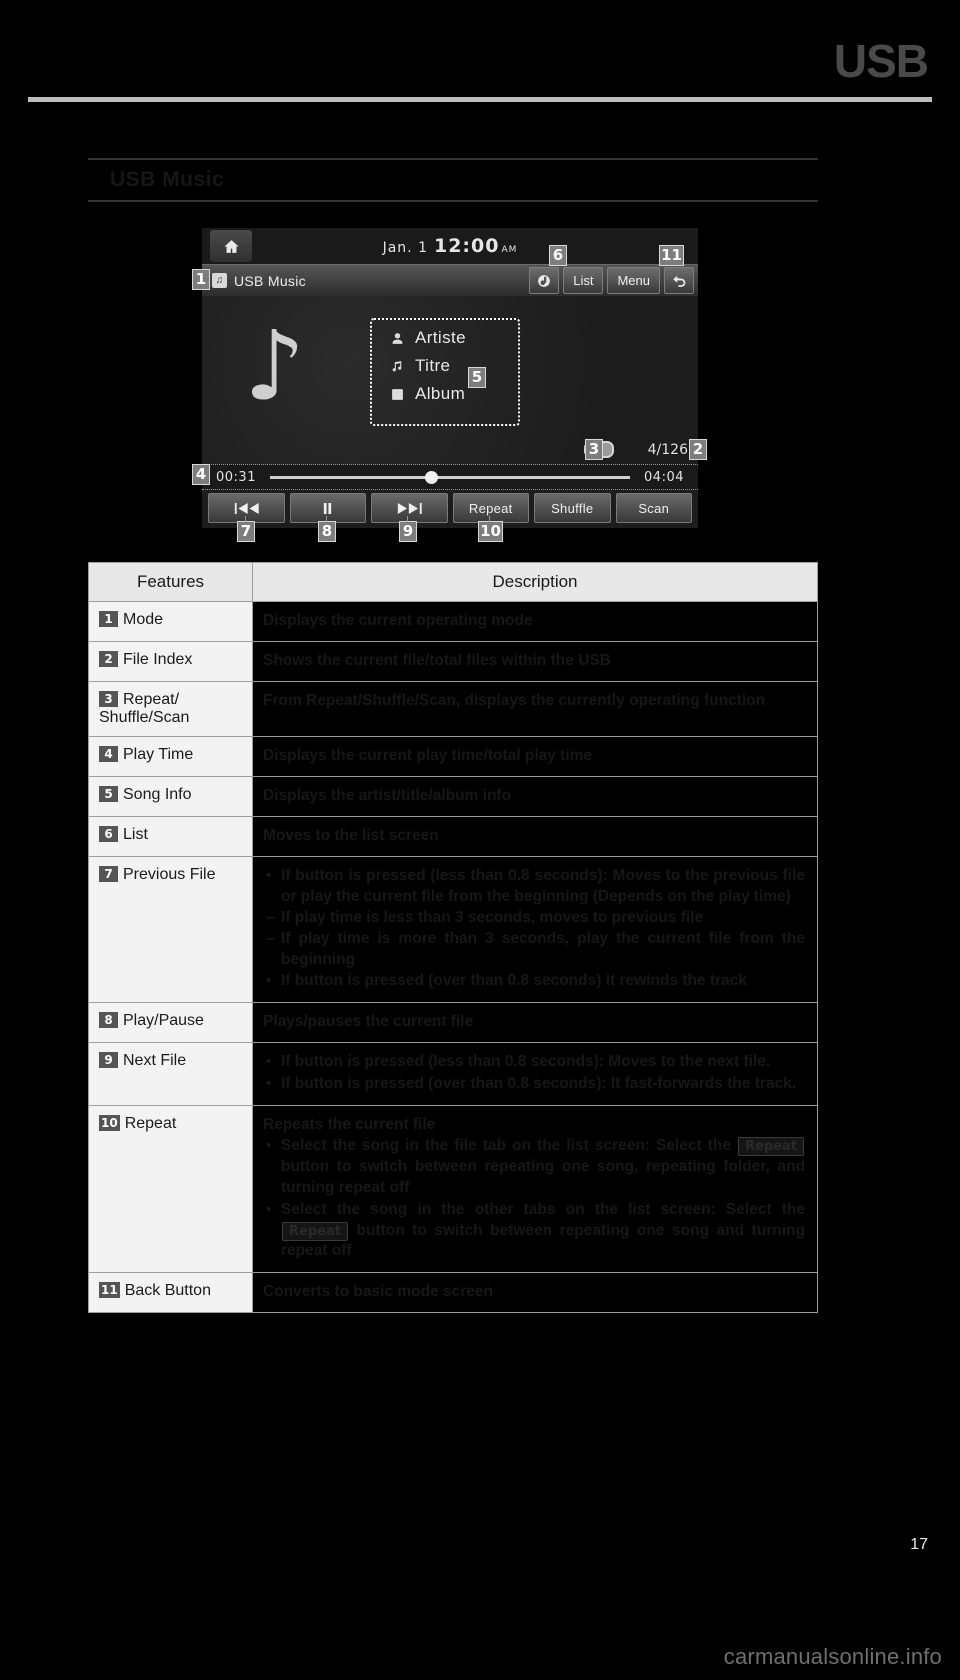 The image size is (960, 1680). I want to click on repeat-lead-text: Repeats the current file, so click(349, 1124).